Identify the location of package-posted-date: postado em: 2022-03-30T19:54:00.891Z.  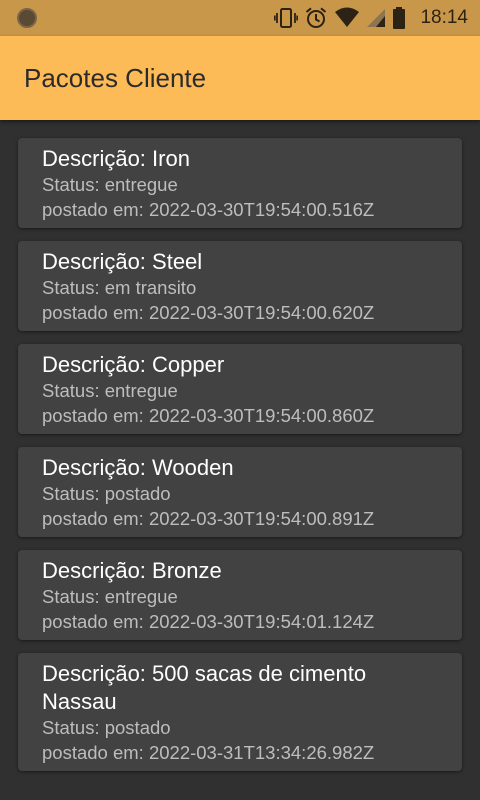
(208, 518).